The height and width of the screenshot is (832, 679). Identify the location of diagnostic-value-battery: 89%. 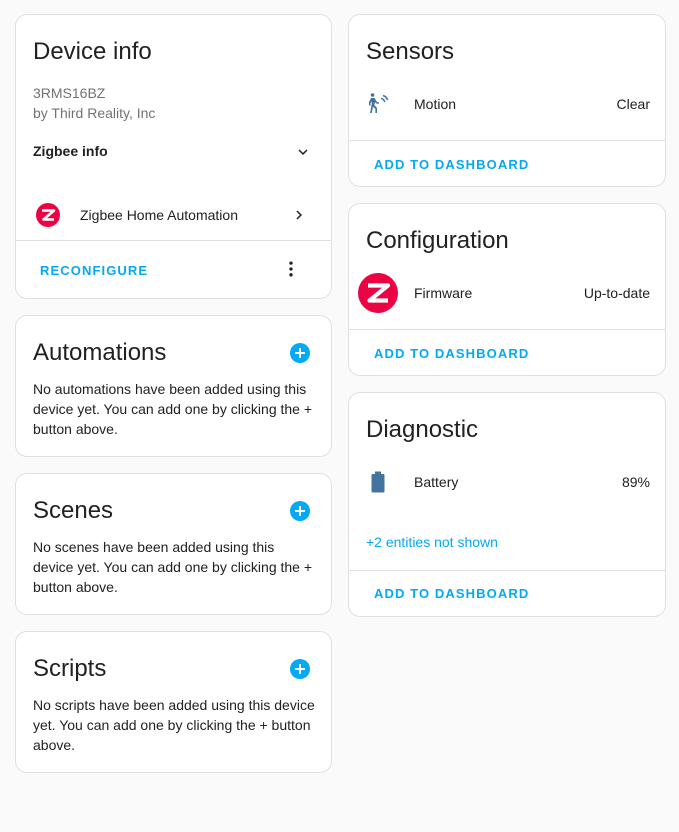
(635, 482).